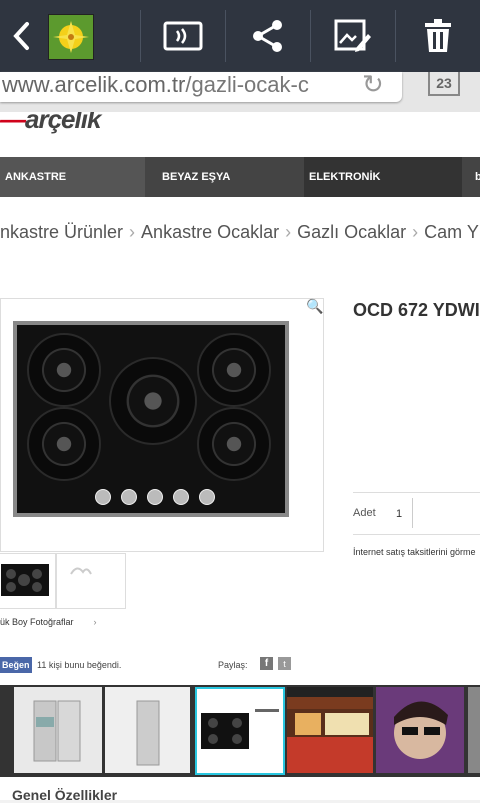 The width and height of the screenshot is (480, 803). I want to click on breadcrumb-item: nkastre Ürünler, so click(61, 232).